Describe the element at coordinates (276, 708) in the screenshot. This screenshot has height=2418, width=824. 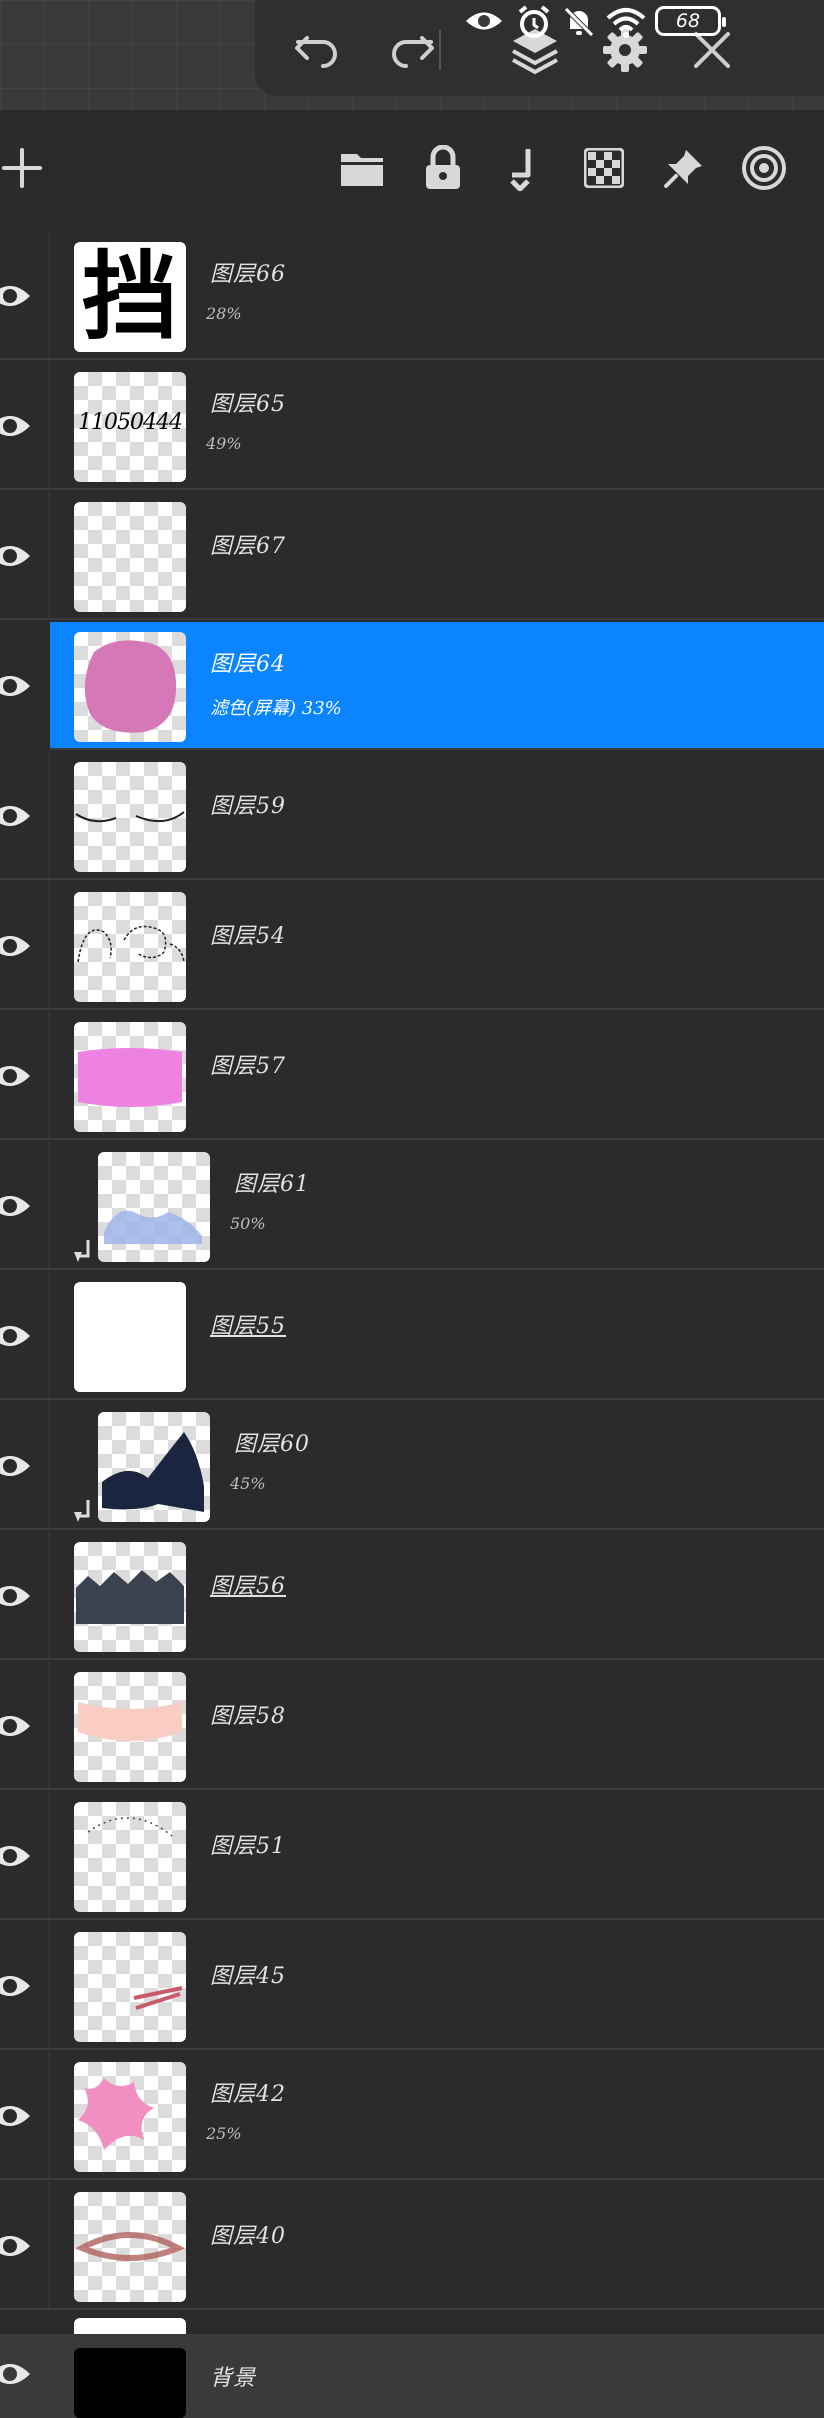
I see `layer-blend-mode: 滤色(屏幕) 33%` at that location.